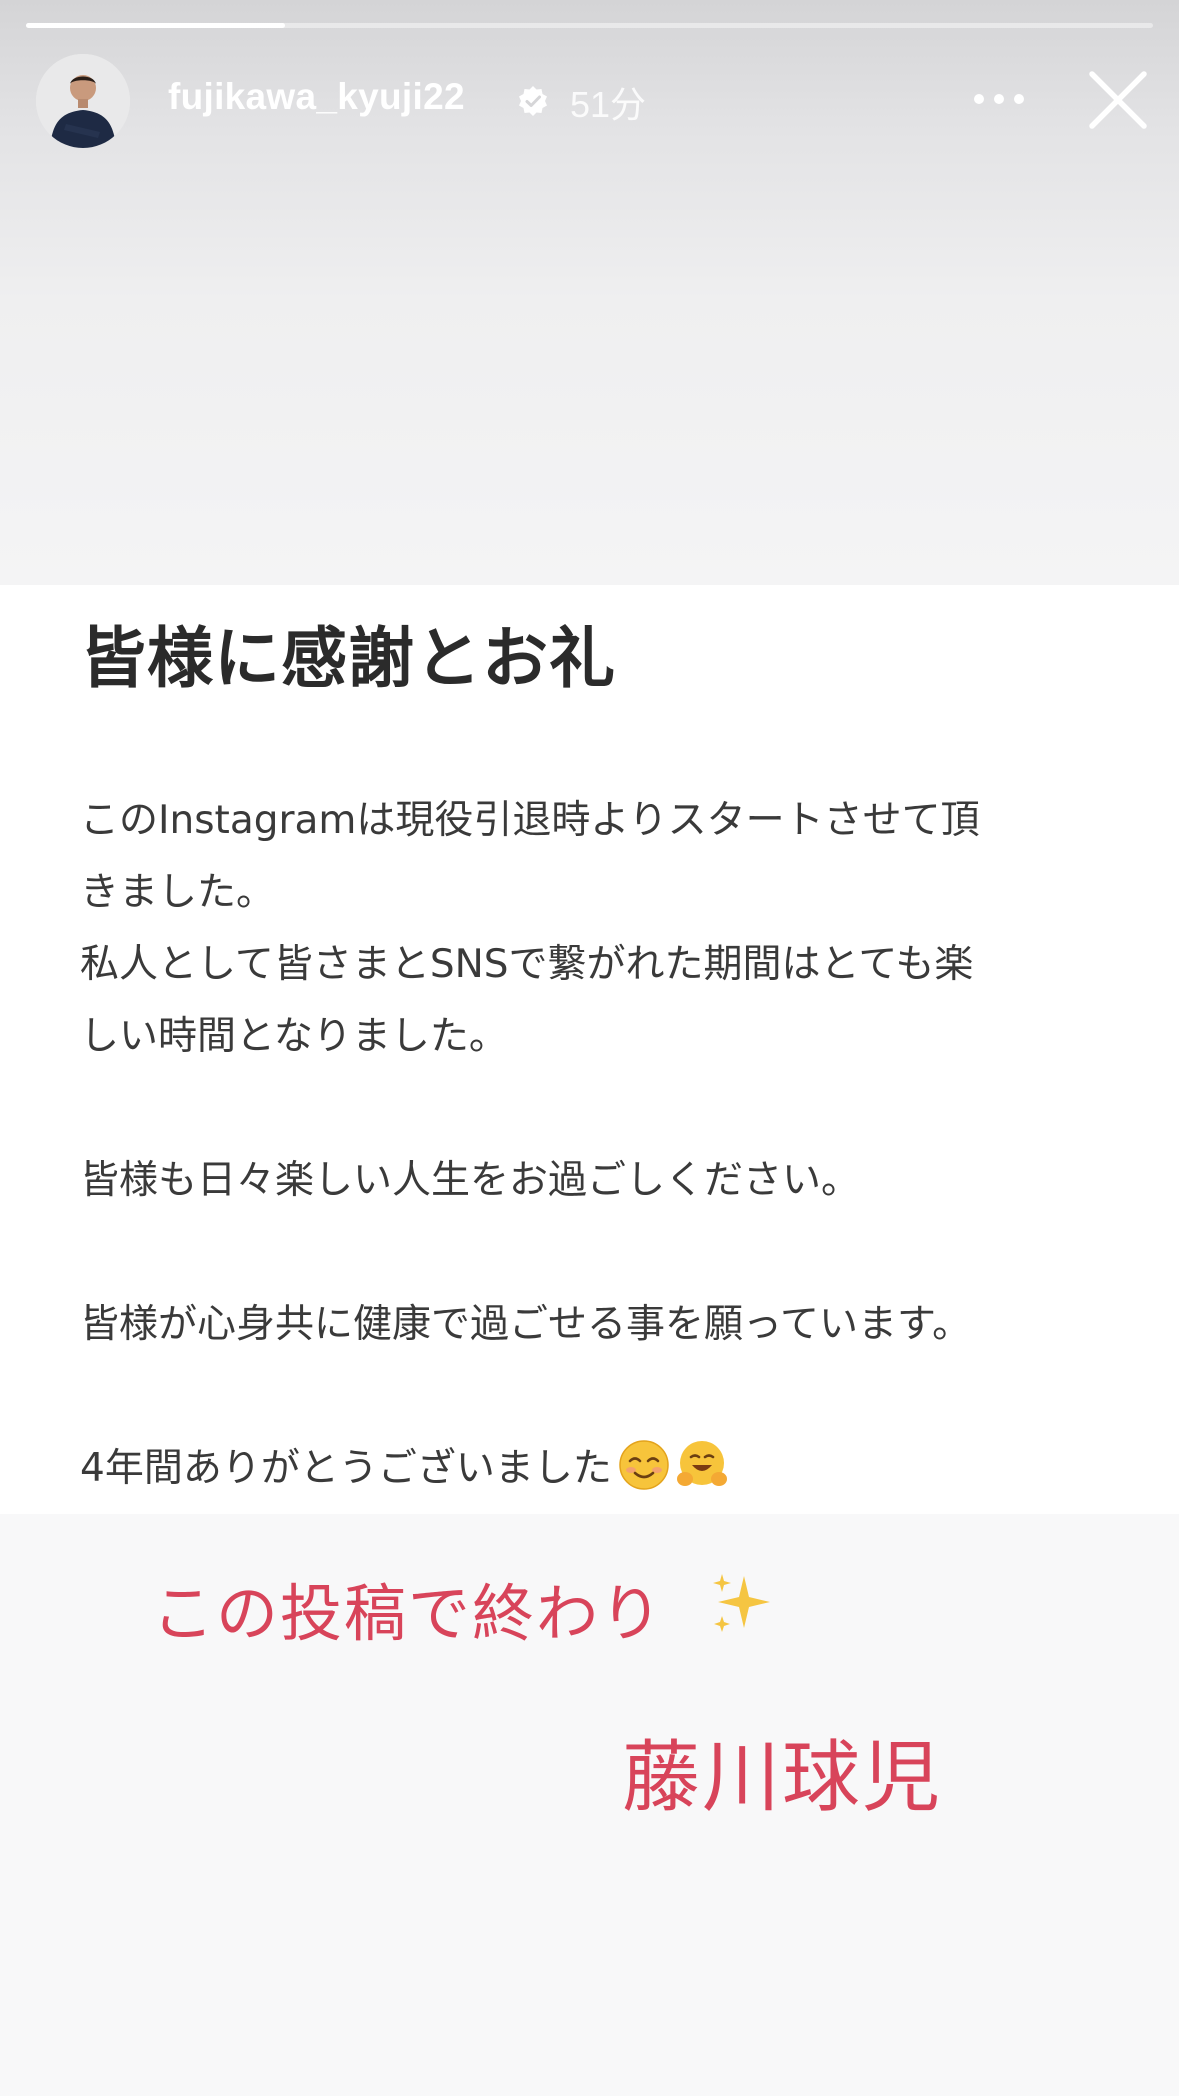 The height and width of the screenshot is (2096, 1179). Describe the element at coordinates (527, 964) in the screenshot. I see `post-text-line: 私人として皆さまとSNSで繋がれた期間はとても楽` at that location.